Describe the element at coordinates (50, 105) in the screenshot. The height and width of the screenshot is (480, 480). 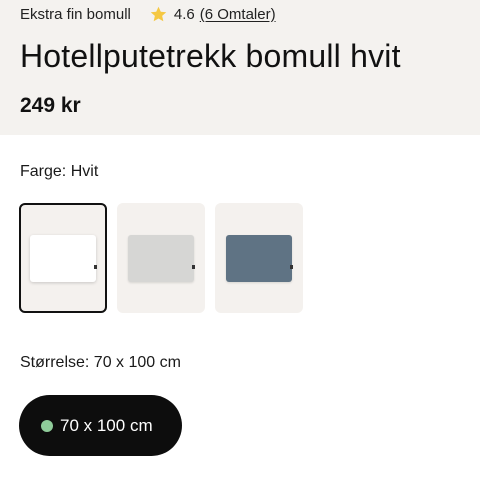
I see `product-price: 249 kr` at that location.